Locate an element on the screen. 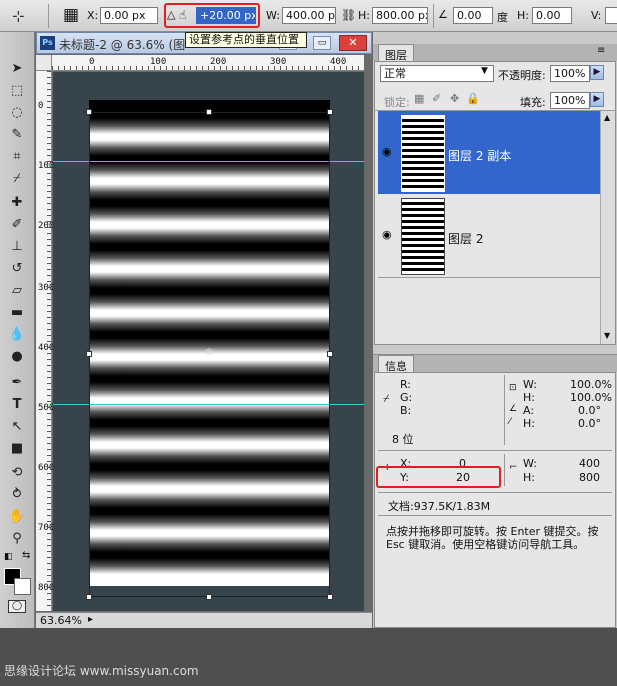 The width and height of the screenshot is (617, 686). path-select-icon: ↖ is located at coordinates (17, 426).